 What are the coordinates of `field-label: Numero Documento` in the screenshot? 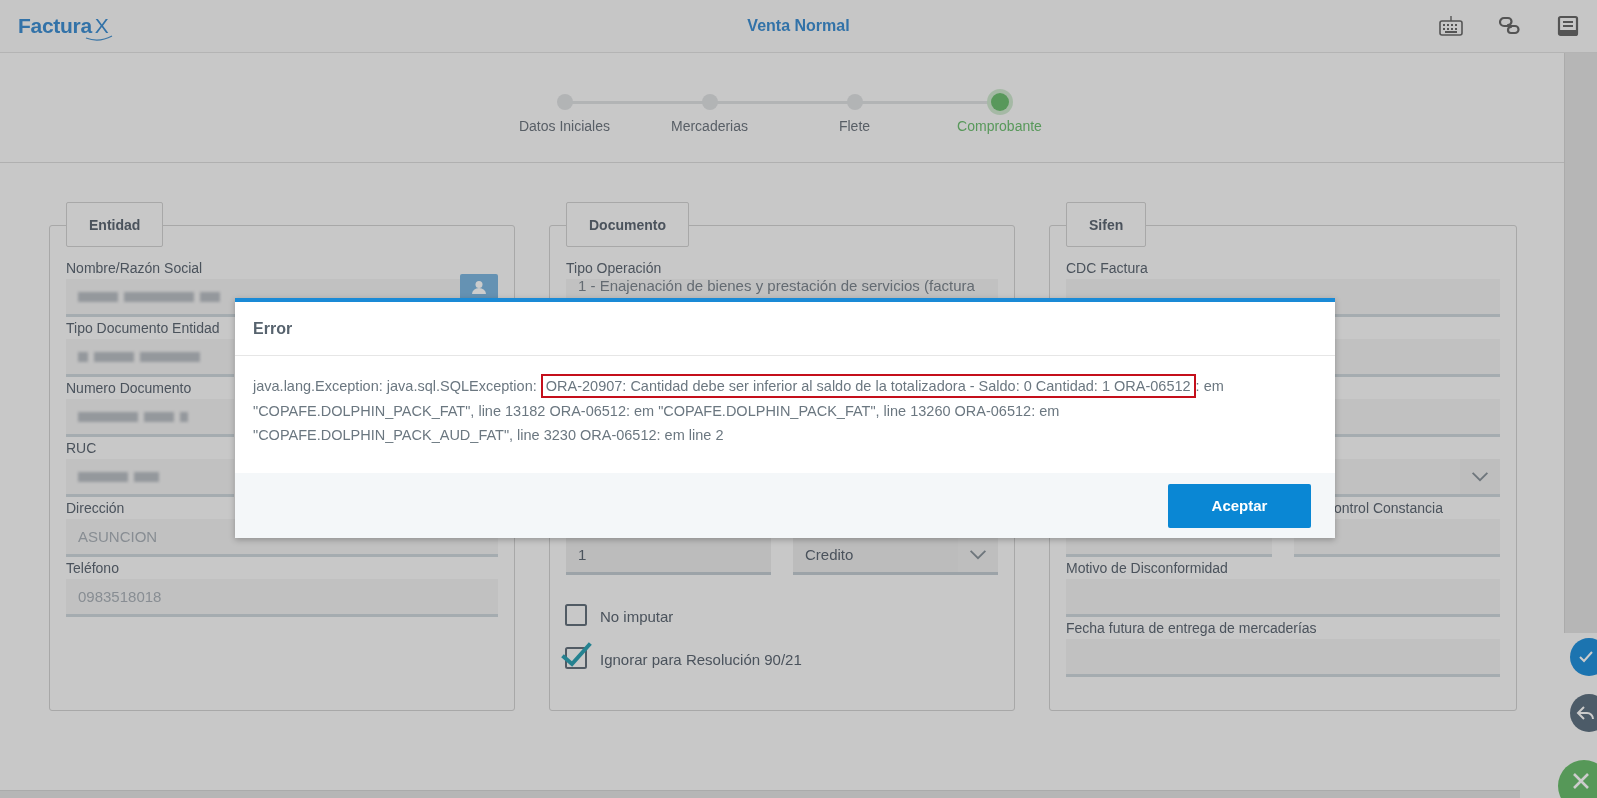 It's located at (129, 388).